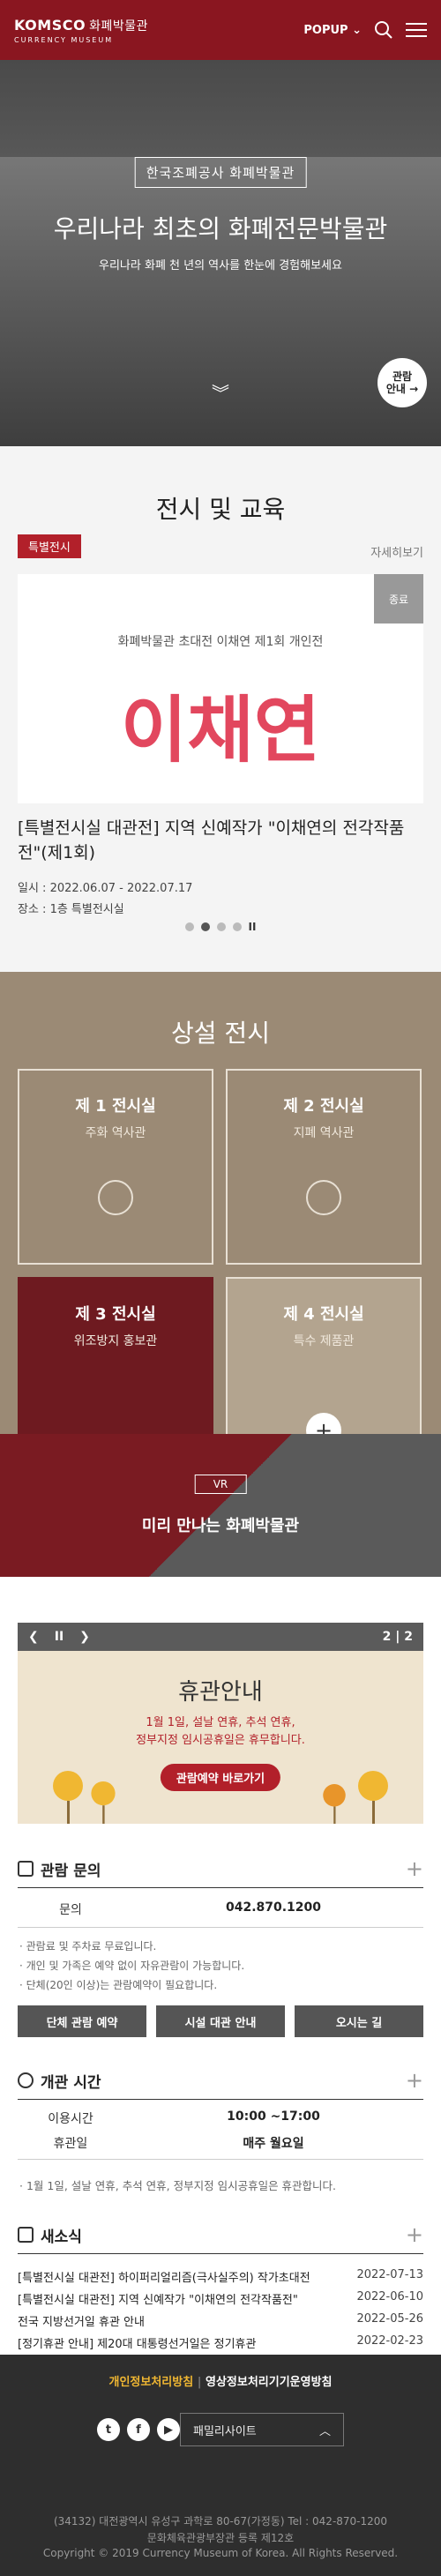  Describe the element at coordinates (273, 1909) in the screenshot. I see `inquiry-phone: 042.870.1200` at that location.